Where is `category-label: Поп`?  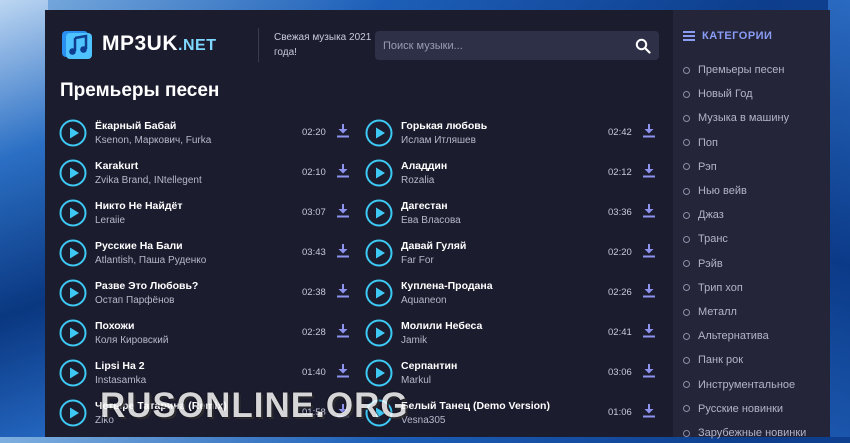 category-label: Поп is located at coordinates (708, 143).